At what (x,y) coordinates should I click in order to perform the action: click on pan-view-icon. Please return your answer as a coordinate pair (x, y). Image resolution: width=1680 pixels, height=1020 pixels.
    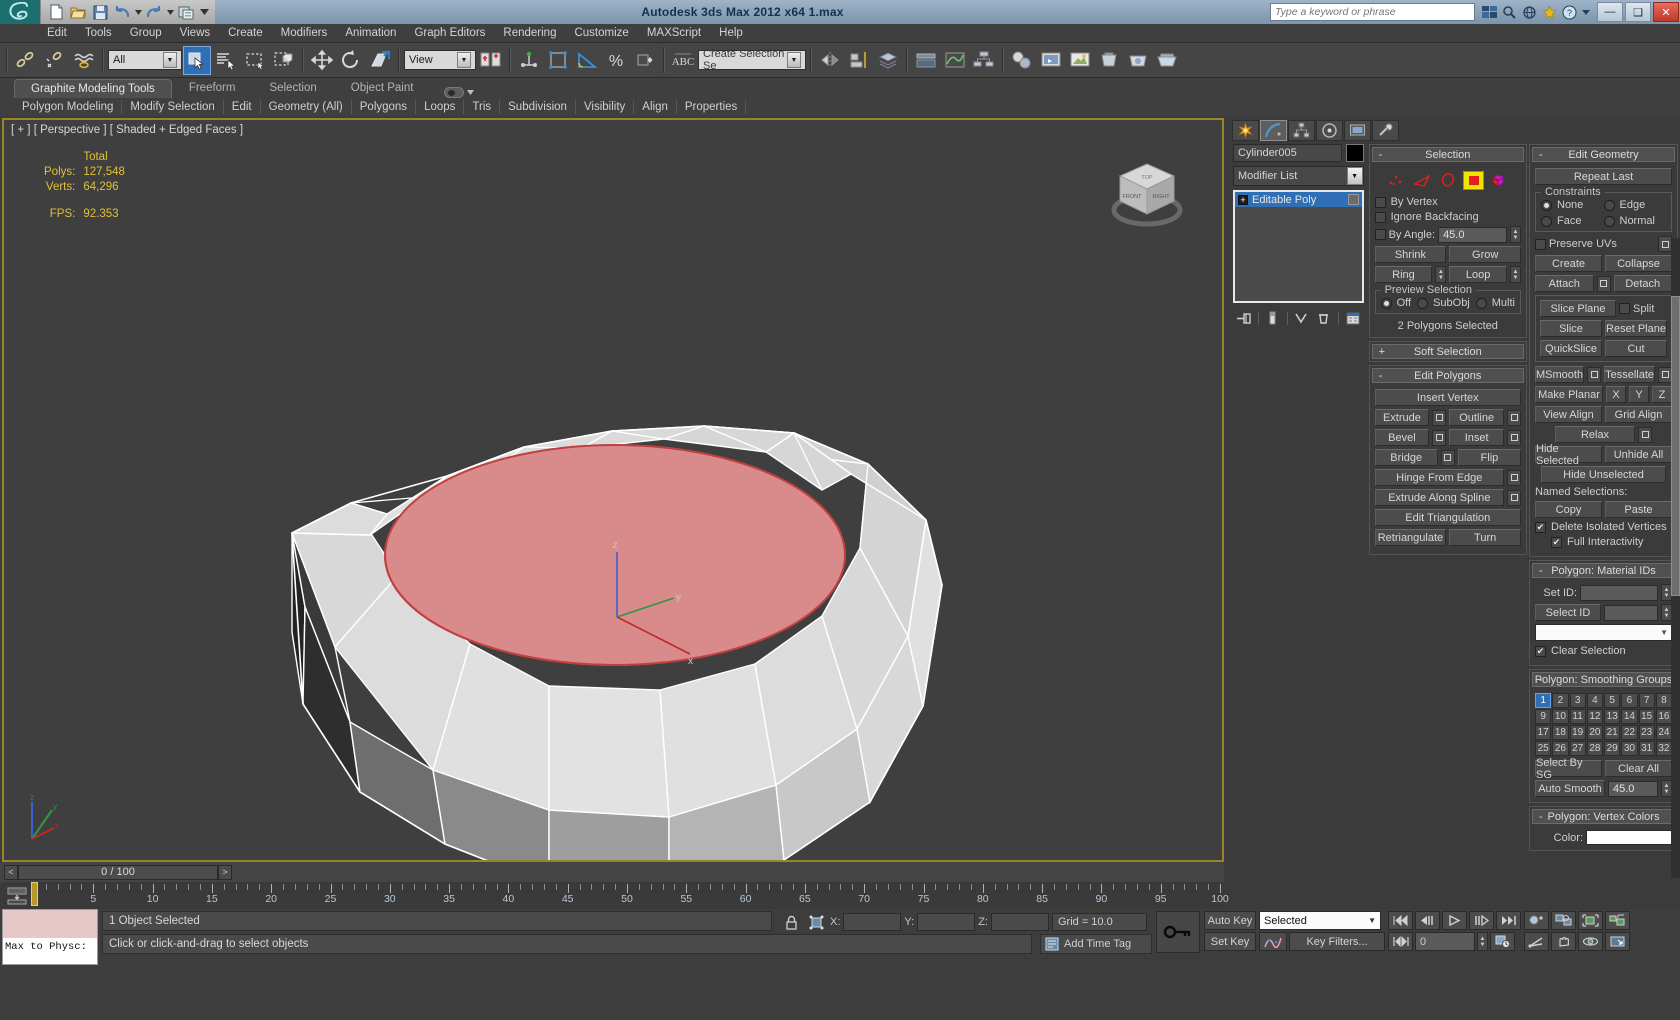
    Looking at the image, I should click on (1563, 941).